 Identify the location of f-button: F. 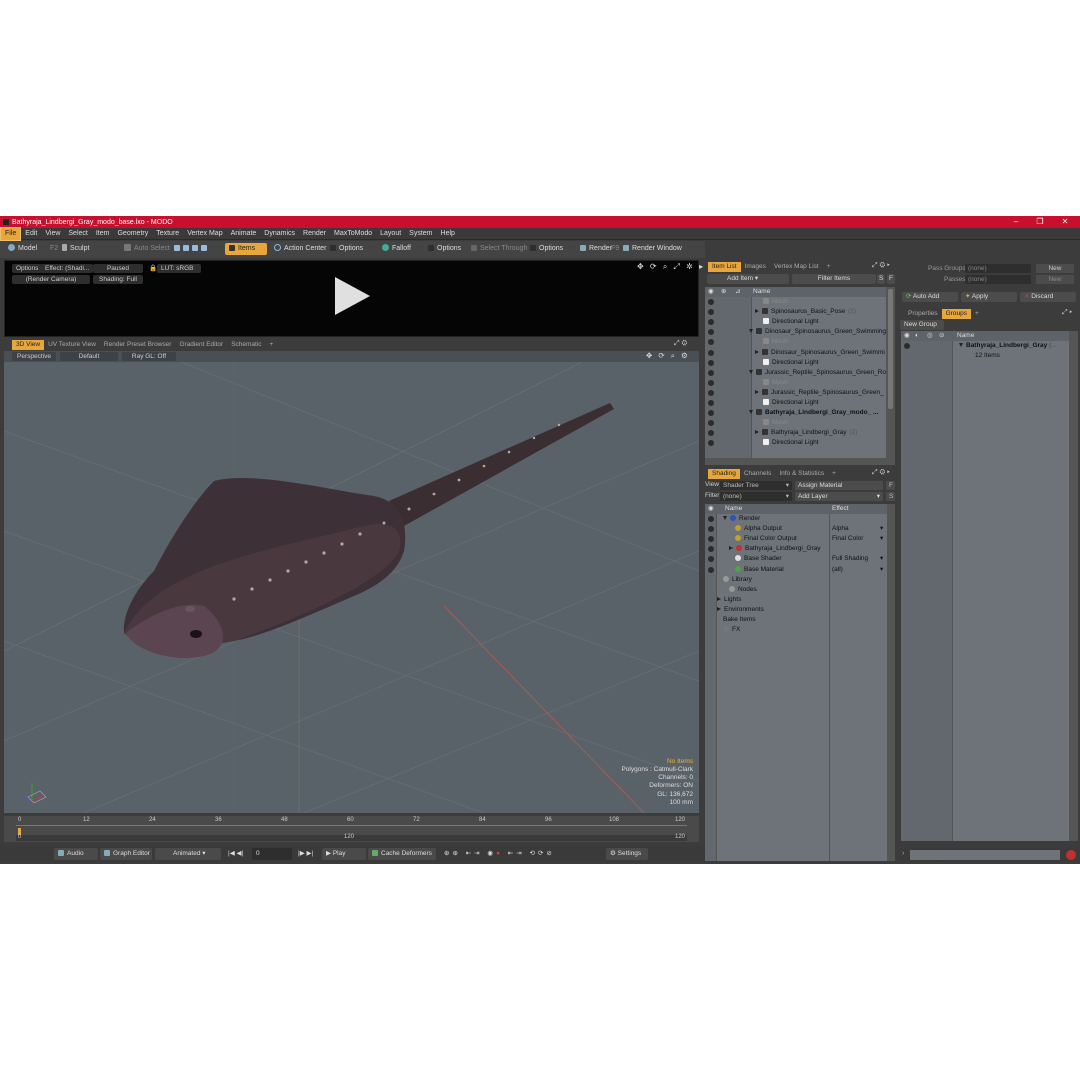
(890, 485).